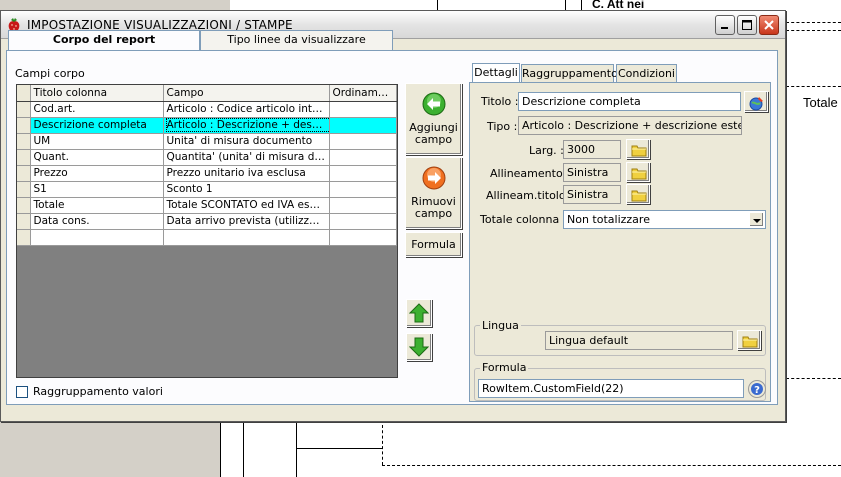 The image size is (841, 477). What do you see at coordinates (236, 173) in the screenshot?
I see `cell-text: Prezzo unitario iva esclusa` at bounding box center [236, 173].